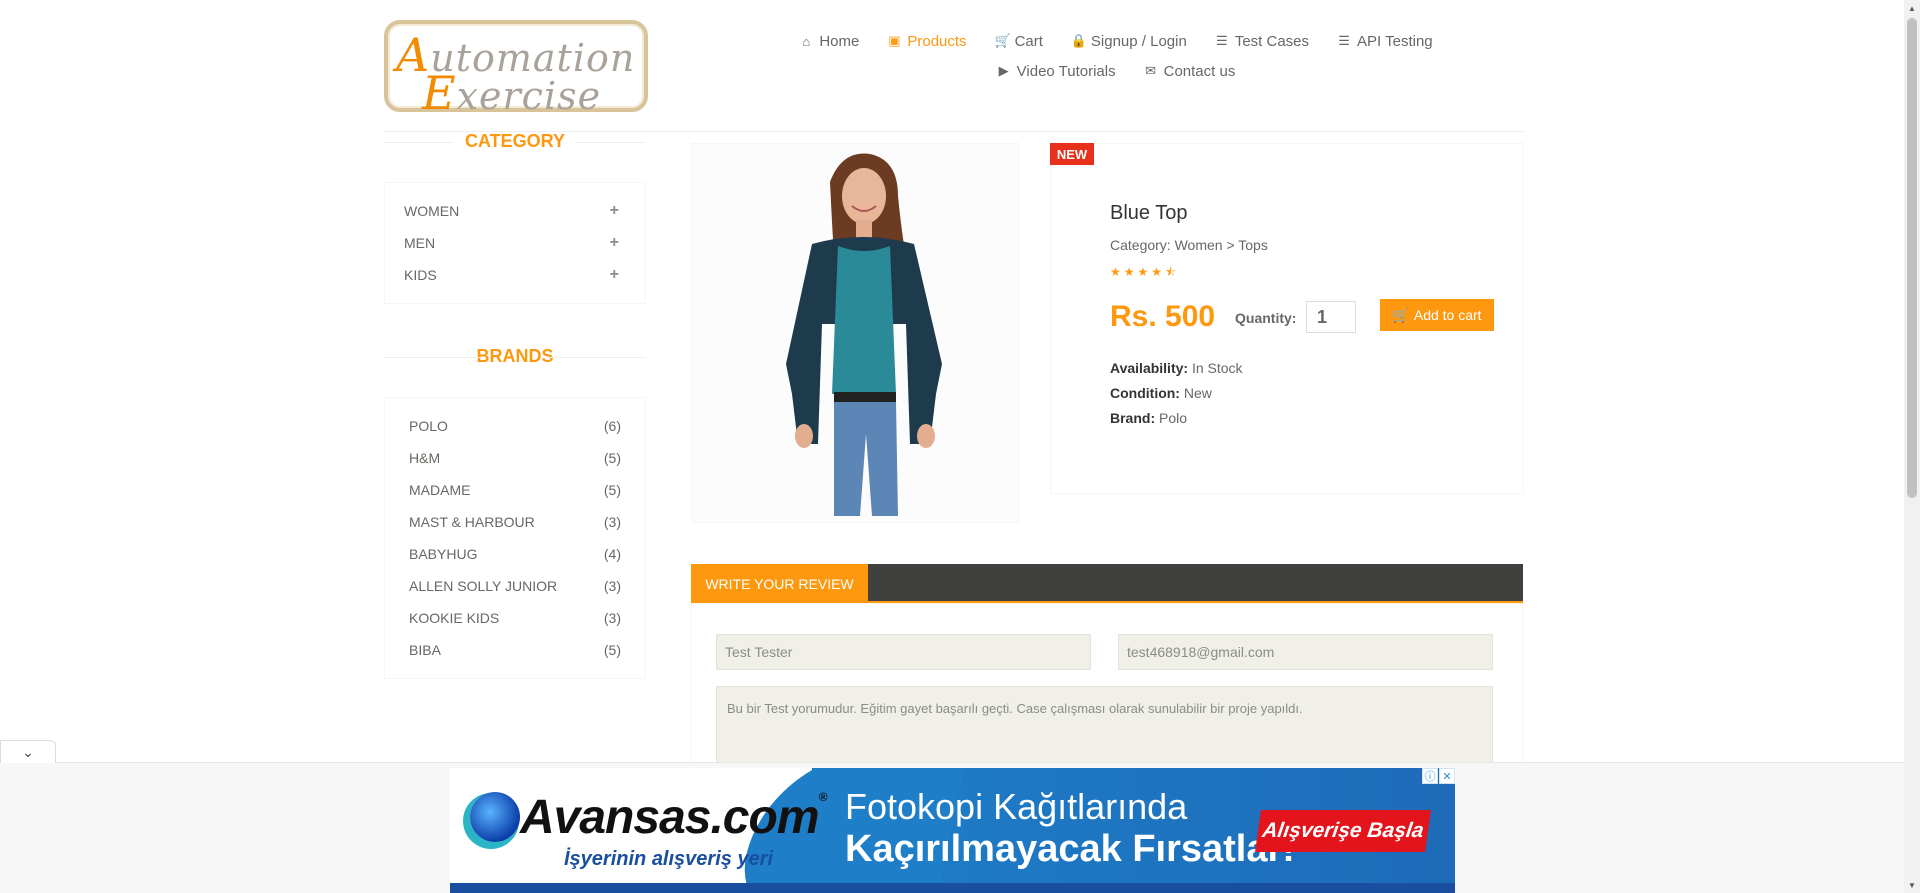 The width and height of the screenshot is (1920, 893). I want to click on nav-link-cart: 🛒 Cart, so click(1019, 41).